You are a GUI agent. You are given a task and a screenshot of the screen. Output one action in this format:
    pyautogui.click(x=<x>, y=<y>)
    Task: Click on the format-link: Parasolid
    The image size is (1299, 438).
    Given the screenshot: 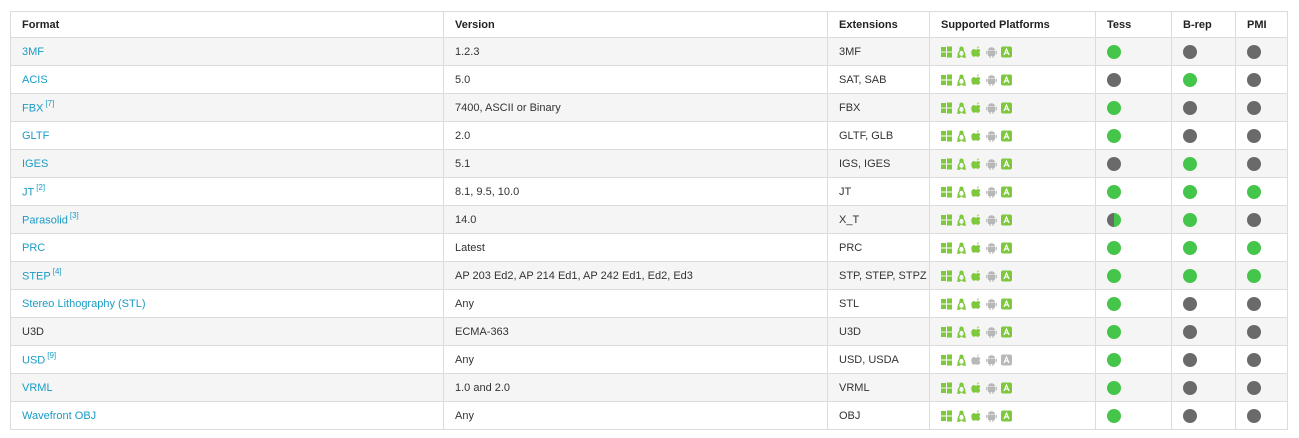 What is the action you would take?
    pyautogui.click(x=45, y=221)
    